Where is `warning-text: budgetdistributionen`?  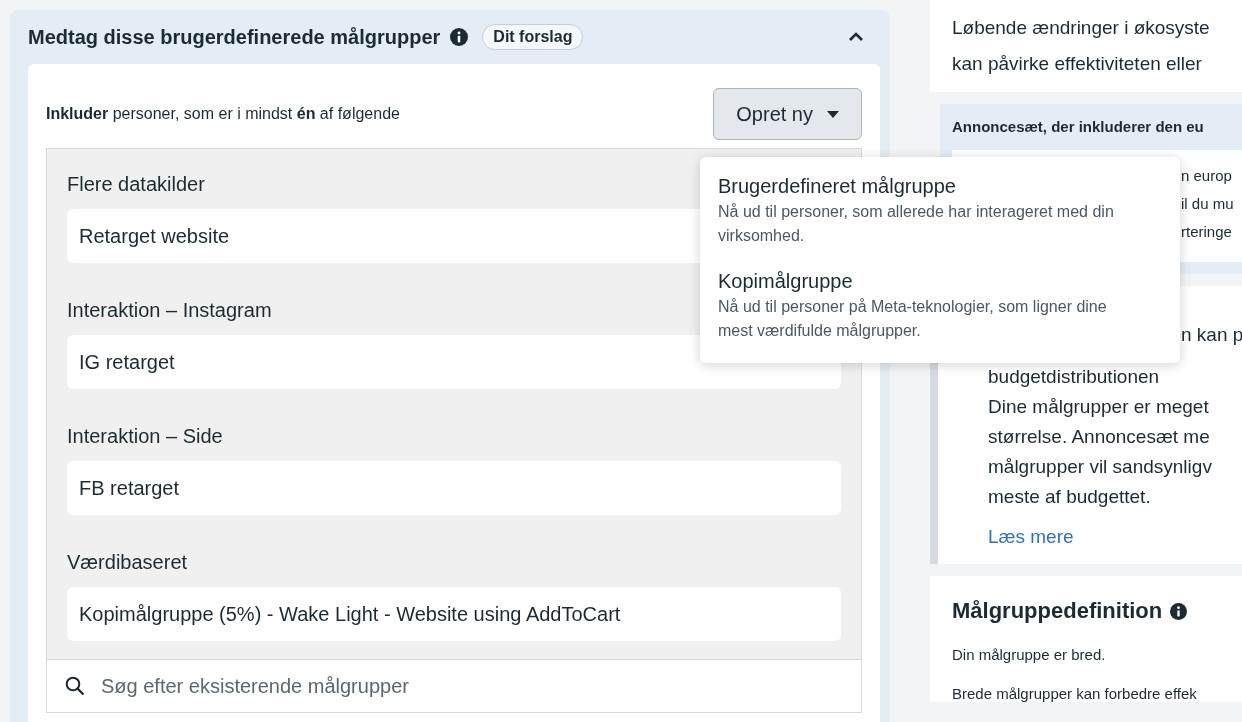
warning-text: budgetdistributionen is located at coordinates (1074, 377).